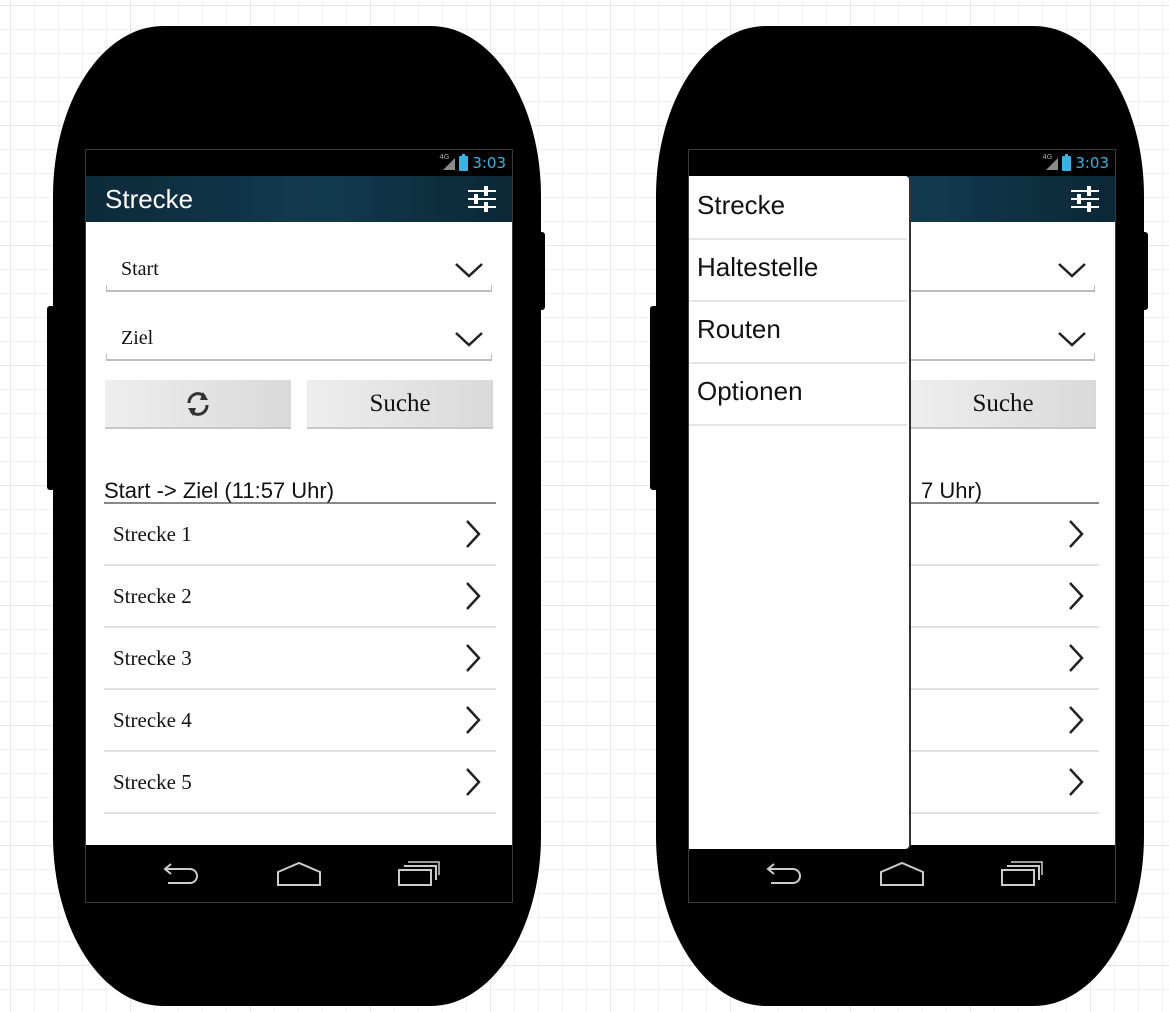 The width and height of the screenshot is (1169, 1012). I want to click on drawer-item-label: Routen, so click(739, 329).